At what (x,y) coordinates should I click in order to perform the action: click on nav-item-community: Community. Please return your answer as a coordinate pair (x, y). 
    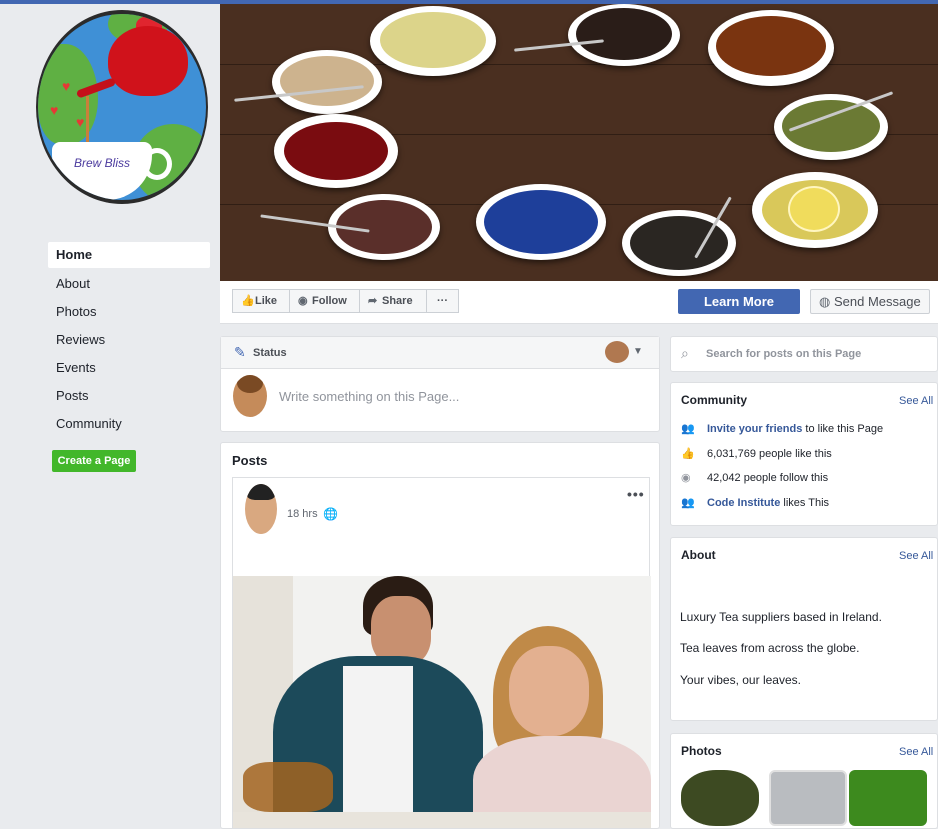
    Looking at the image, I should click on (129, 424).